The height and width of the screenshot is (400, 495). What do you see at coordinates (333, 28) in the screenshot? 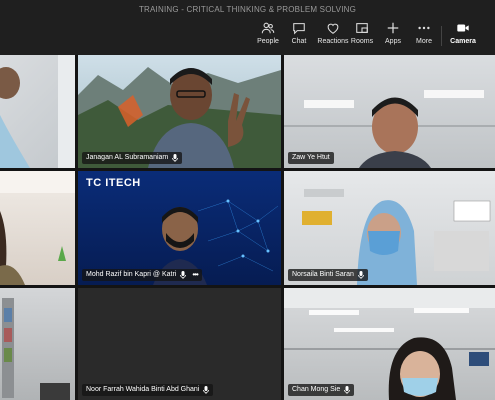
I see `reactions-icon` at bounding box center [333, 28].